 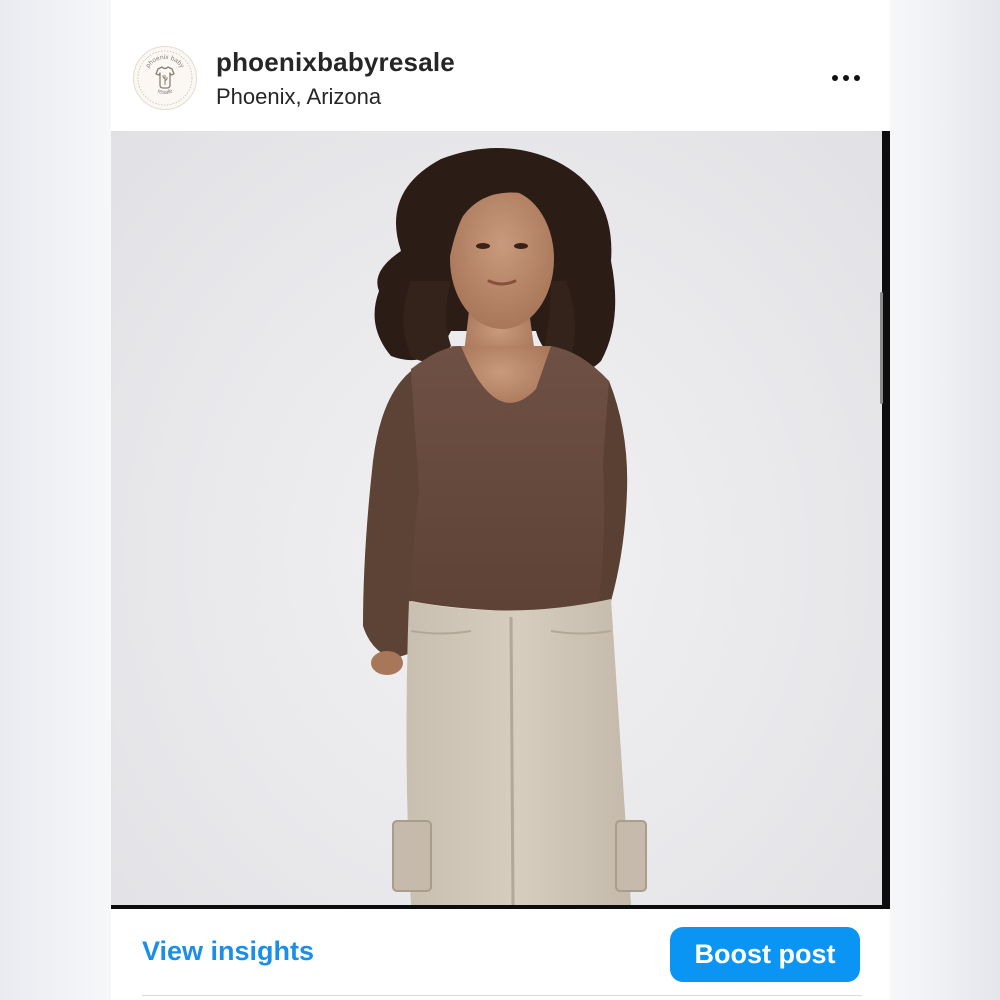 What do you see at coordinates (502, 995) in the screenshot?
I see `divider` at bounding box center [502, 995].